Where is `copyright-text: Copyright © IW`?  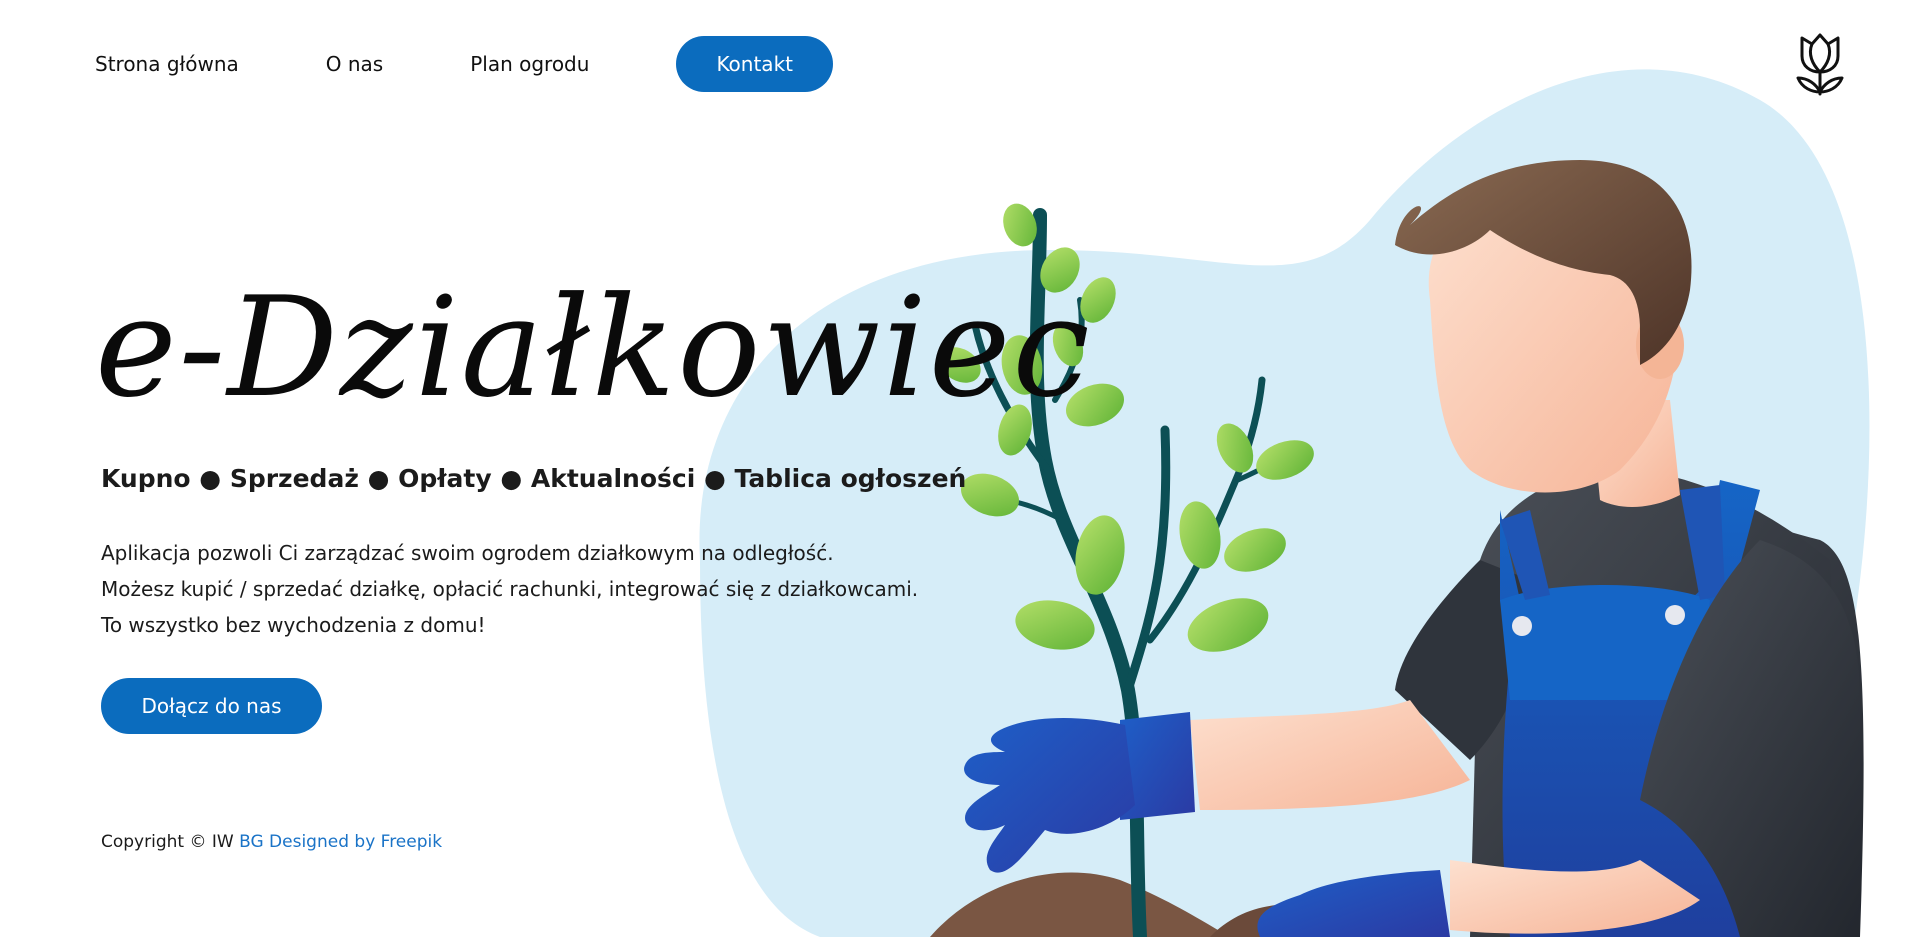
copyright-text: Copyright © IW is located at coordinates (167, 842).